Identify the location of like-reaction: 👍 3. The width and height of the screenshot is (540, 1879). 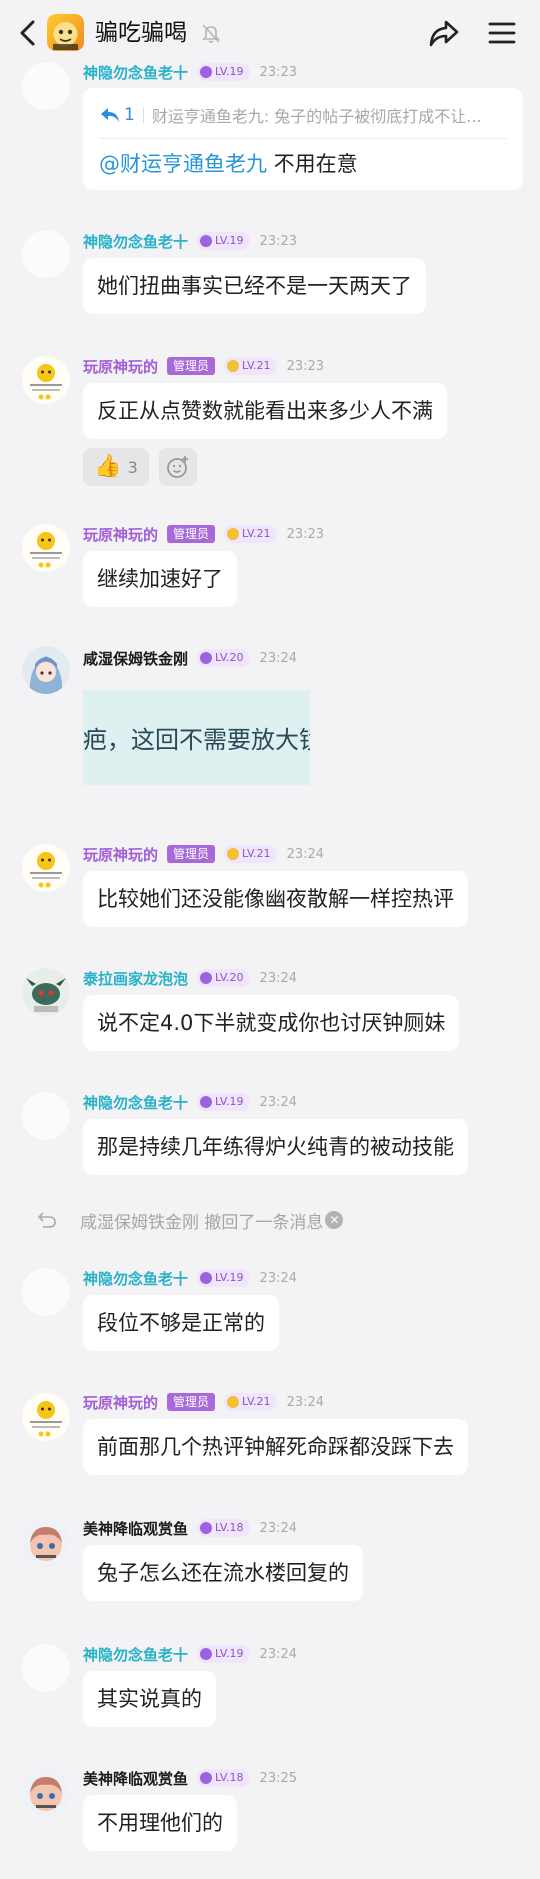
(116, 467).